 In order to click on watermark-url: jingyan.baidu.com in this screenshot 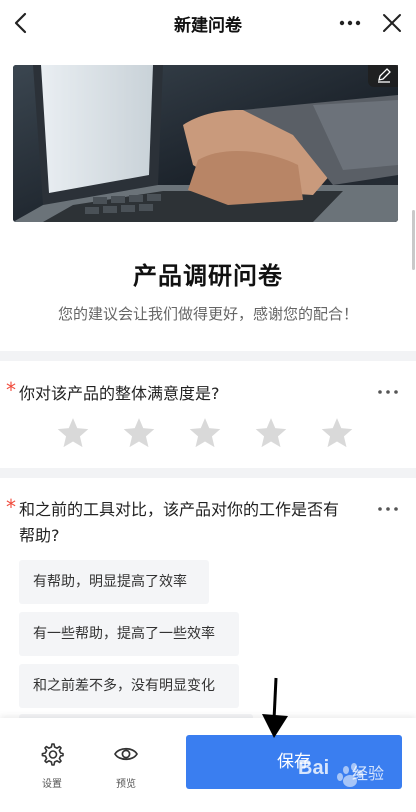, I will do `click(361, 796)`.